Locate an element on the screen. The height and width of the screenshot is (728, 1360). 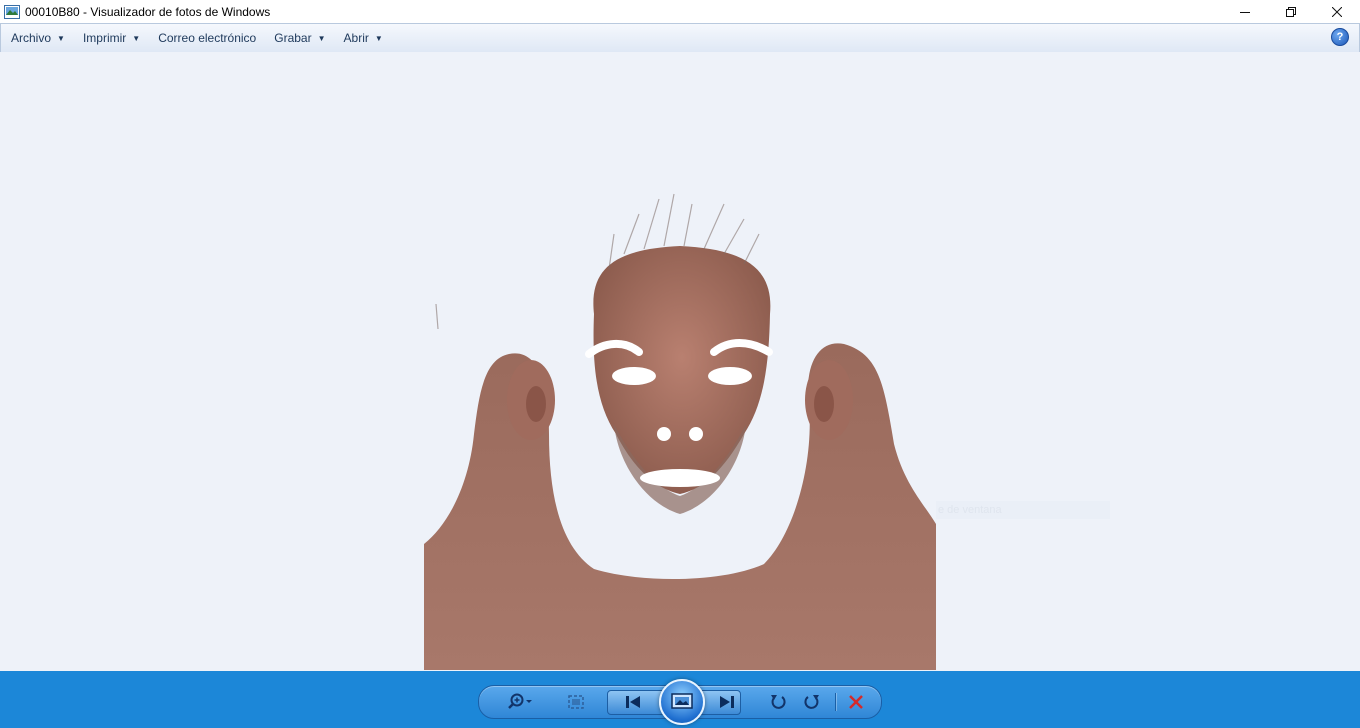
menu-abrir: Abrir ▼ is located at coordinates (358, 38).